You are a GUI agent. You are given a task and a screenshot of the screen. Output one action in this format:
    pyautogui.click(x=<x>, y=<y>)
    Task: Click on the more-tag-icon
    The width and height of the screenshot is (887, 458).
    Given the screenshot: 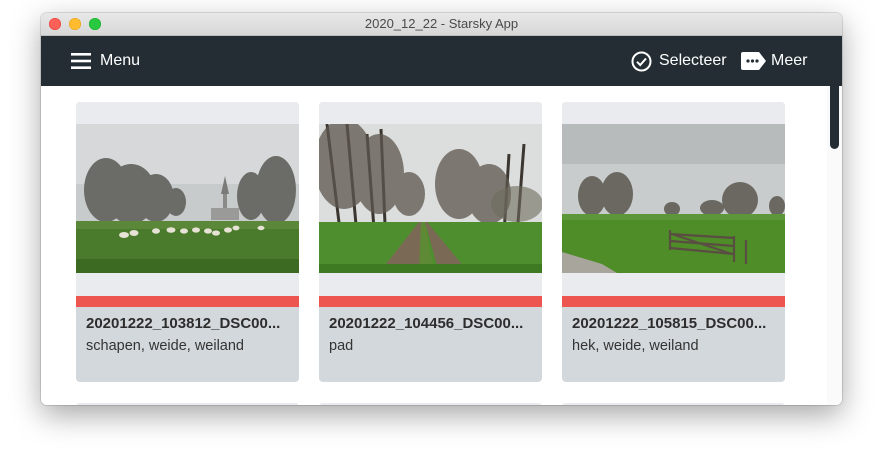 What is the action you would take?
    pyautogui.click(x=753, y=61)
    